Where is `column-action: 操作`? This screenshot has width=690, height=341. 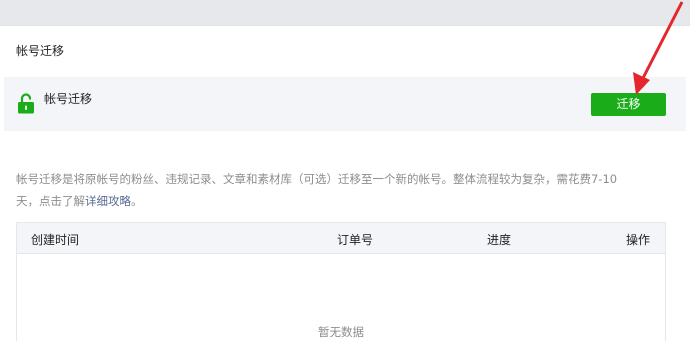
column-action: 操作 is located at coordinates (638, 240).